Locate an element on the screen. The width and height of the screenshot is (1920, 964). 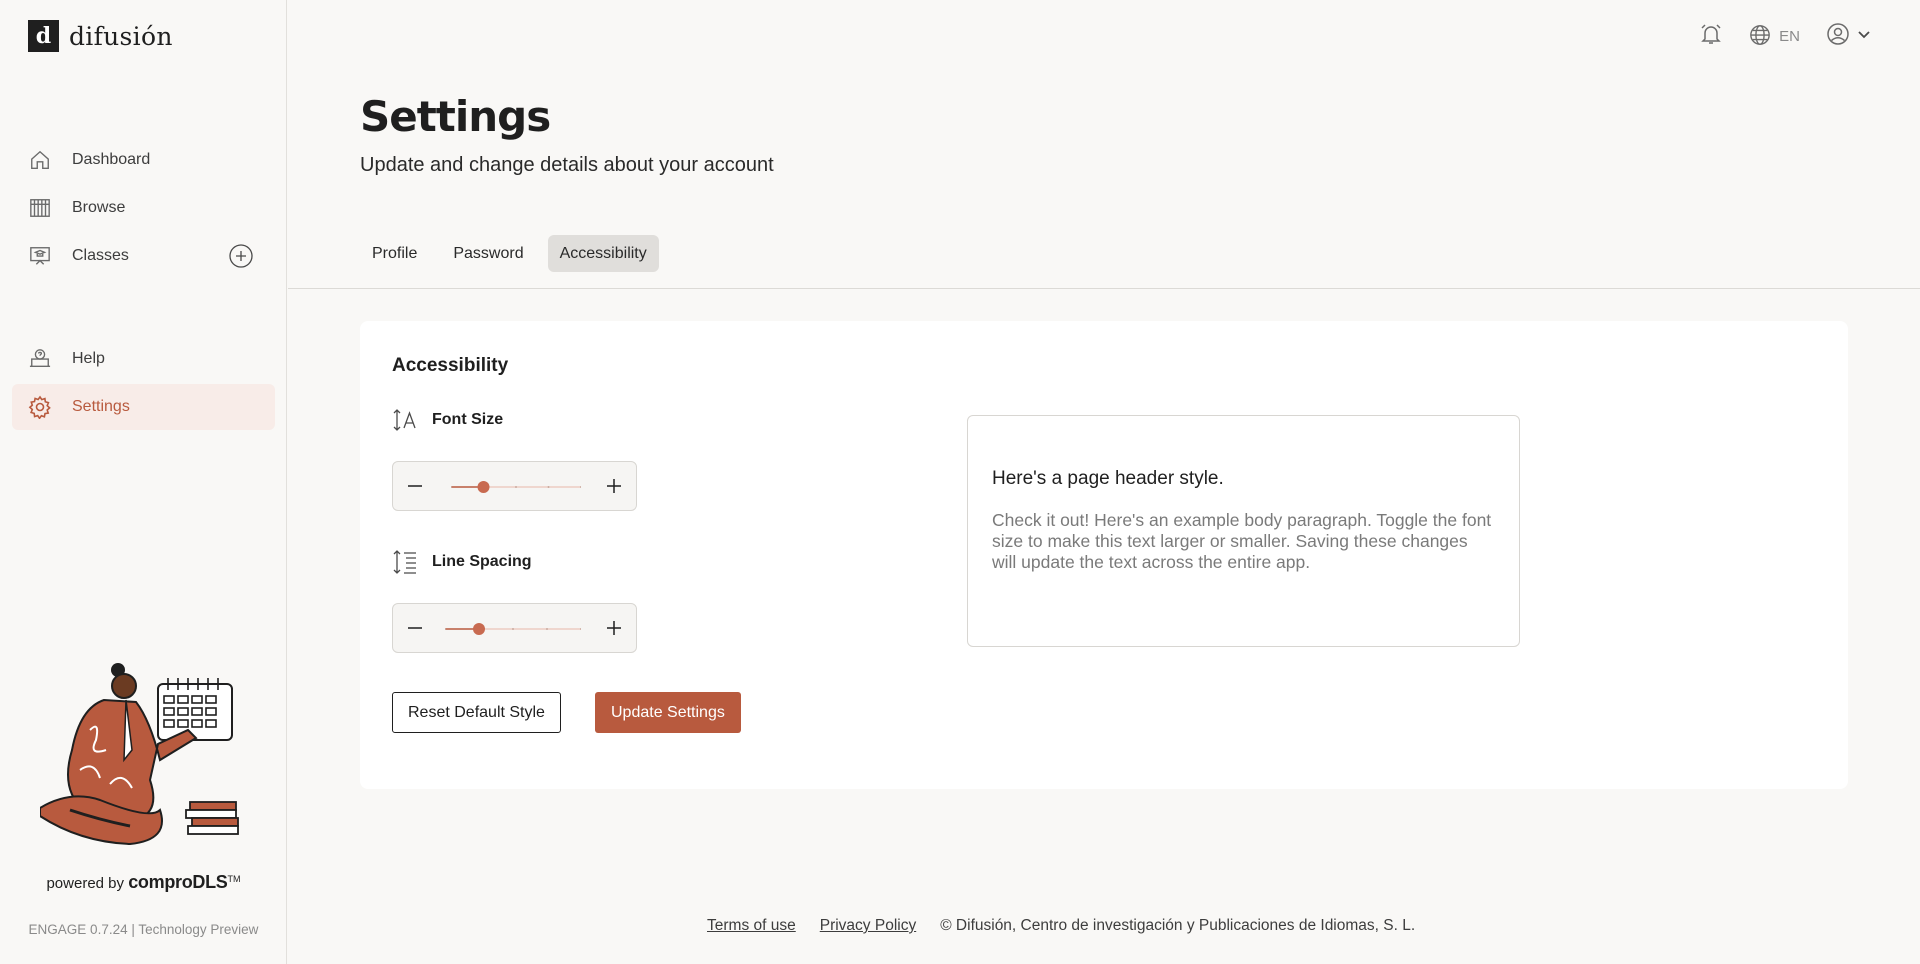
primary-nav: Dashboard Browse Classes is located at coordinates (143, 208).